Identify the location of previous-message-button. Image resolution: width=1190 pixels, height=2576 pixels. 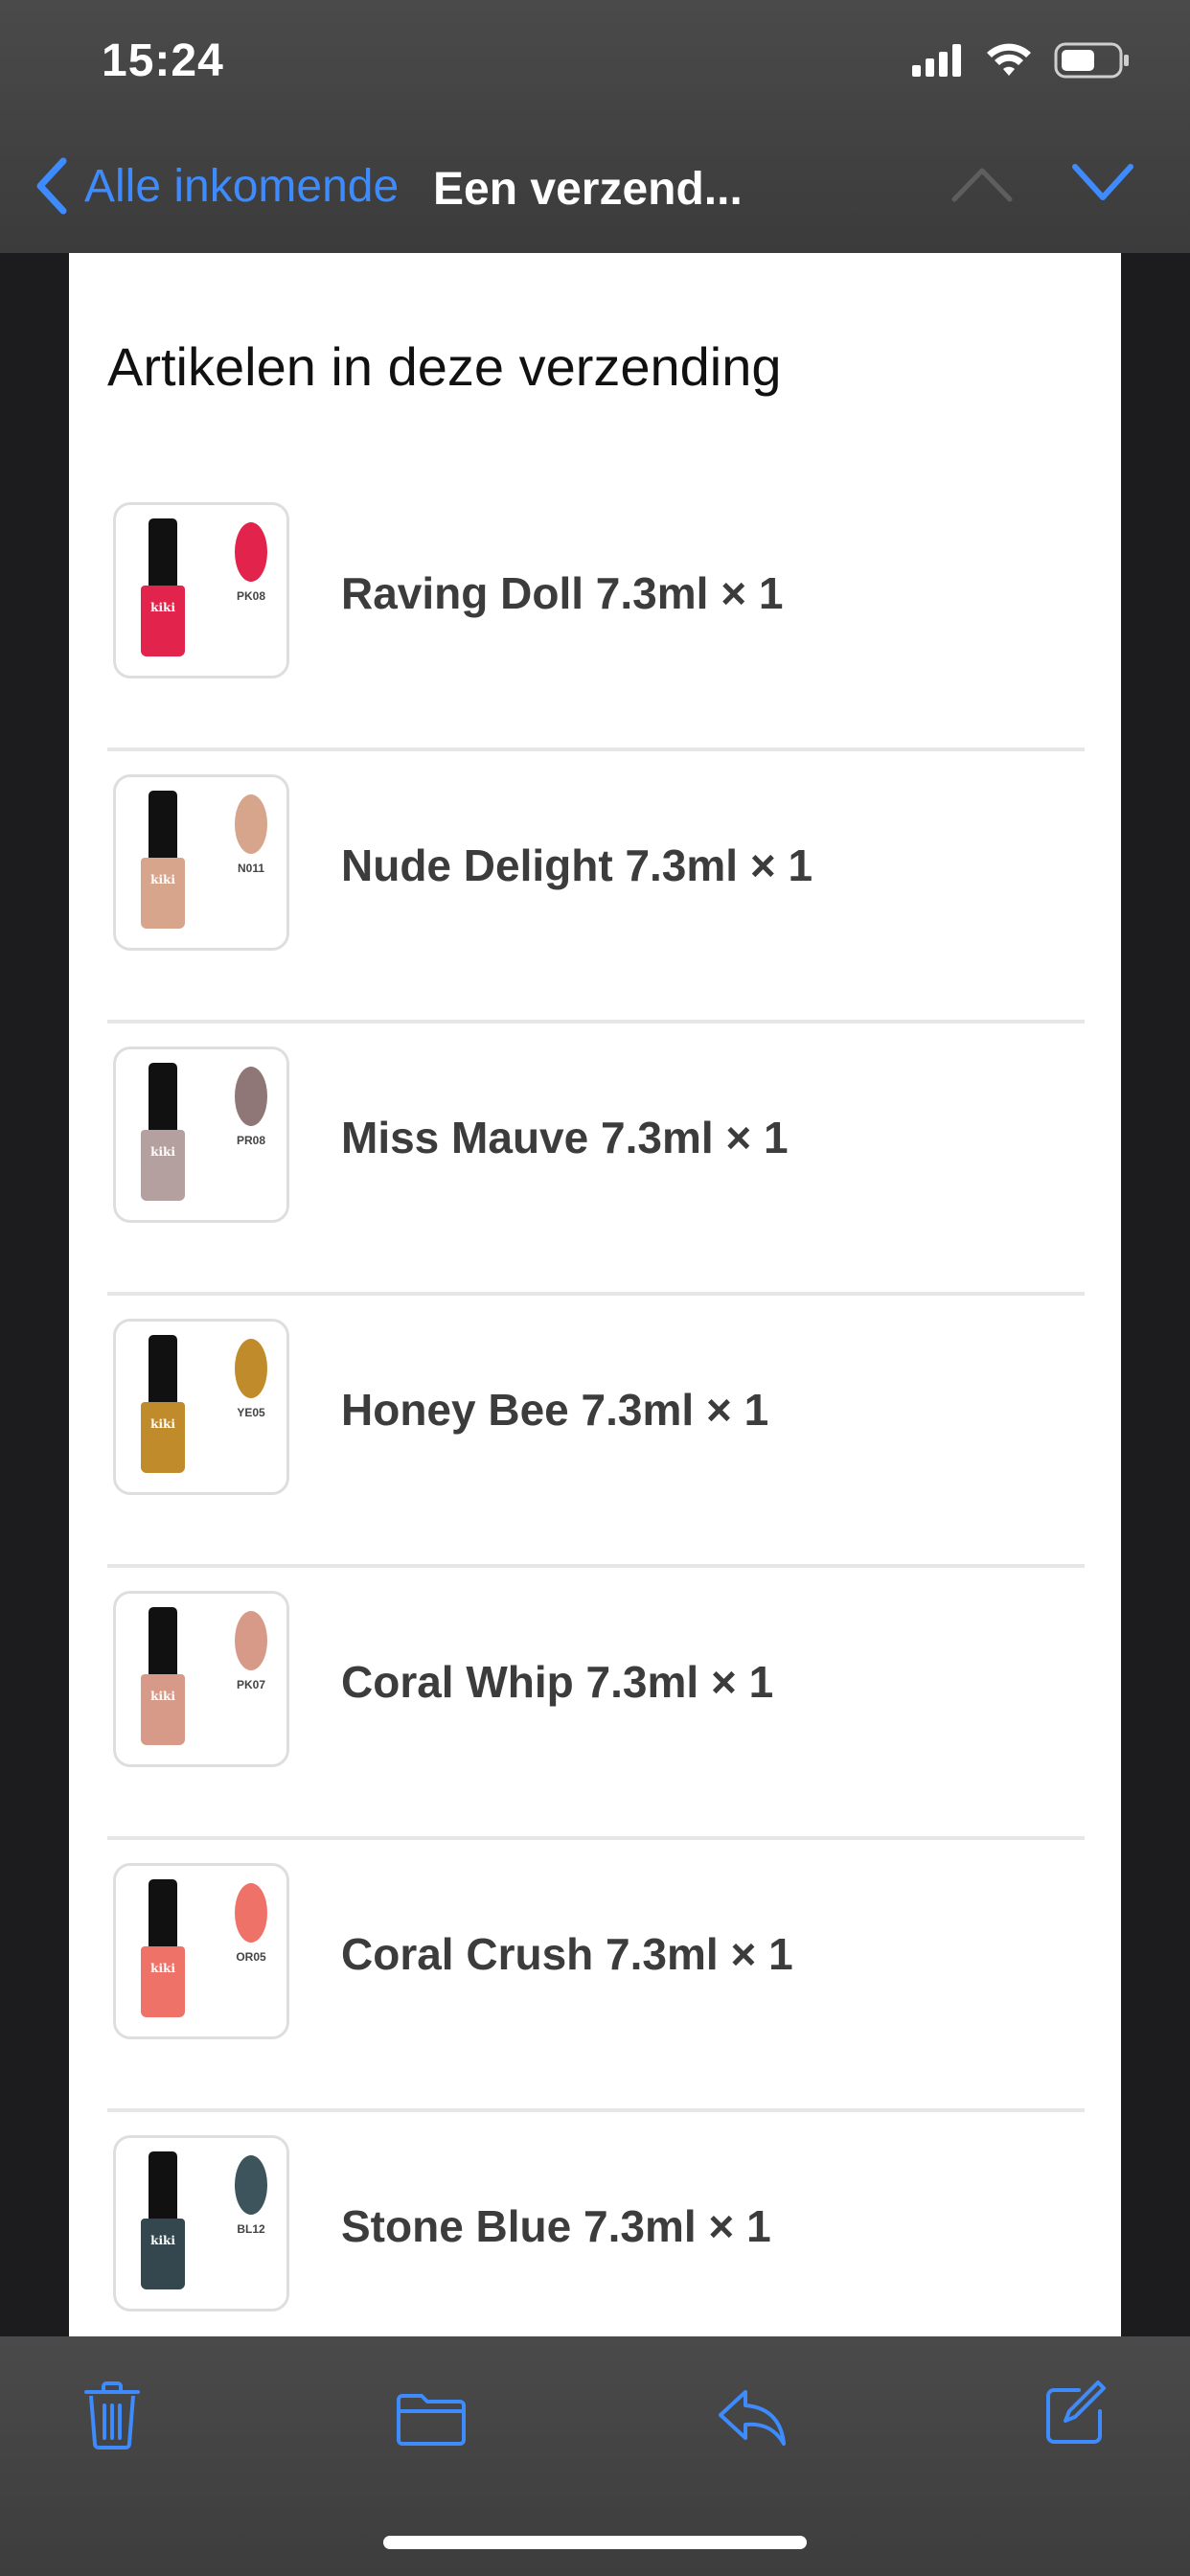
(982, 186).